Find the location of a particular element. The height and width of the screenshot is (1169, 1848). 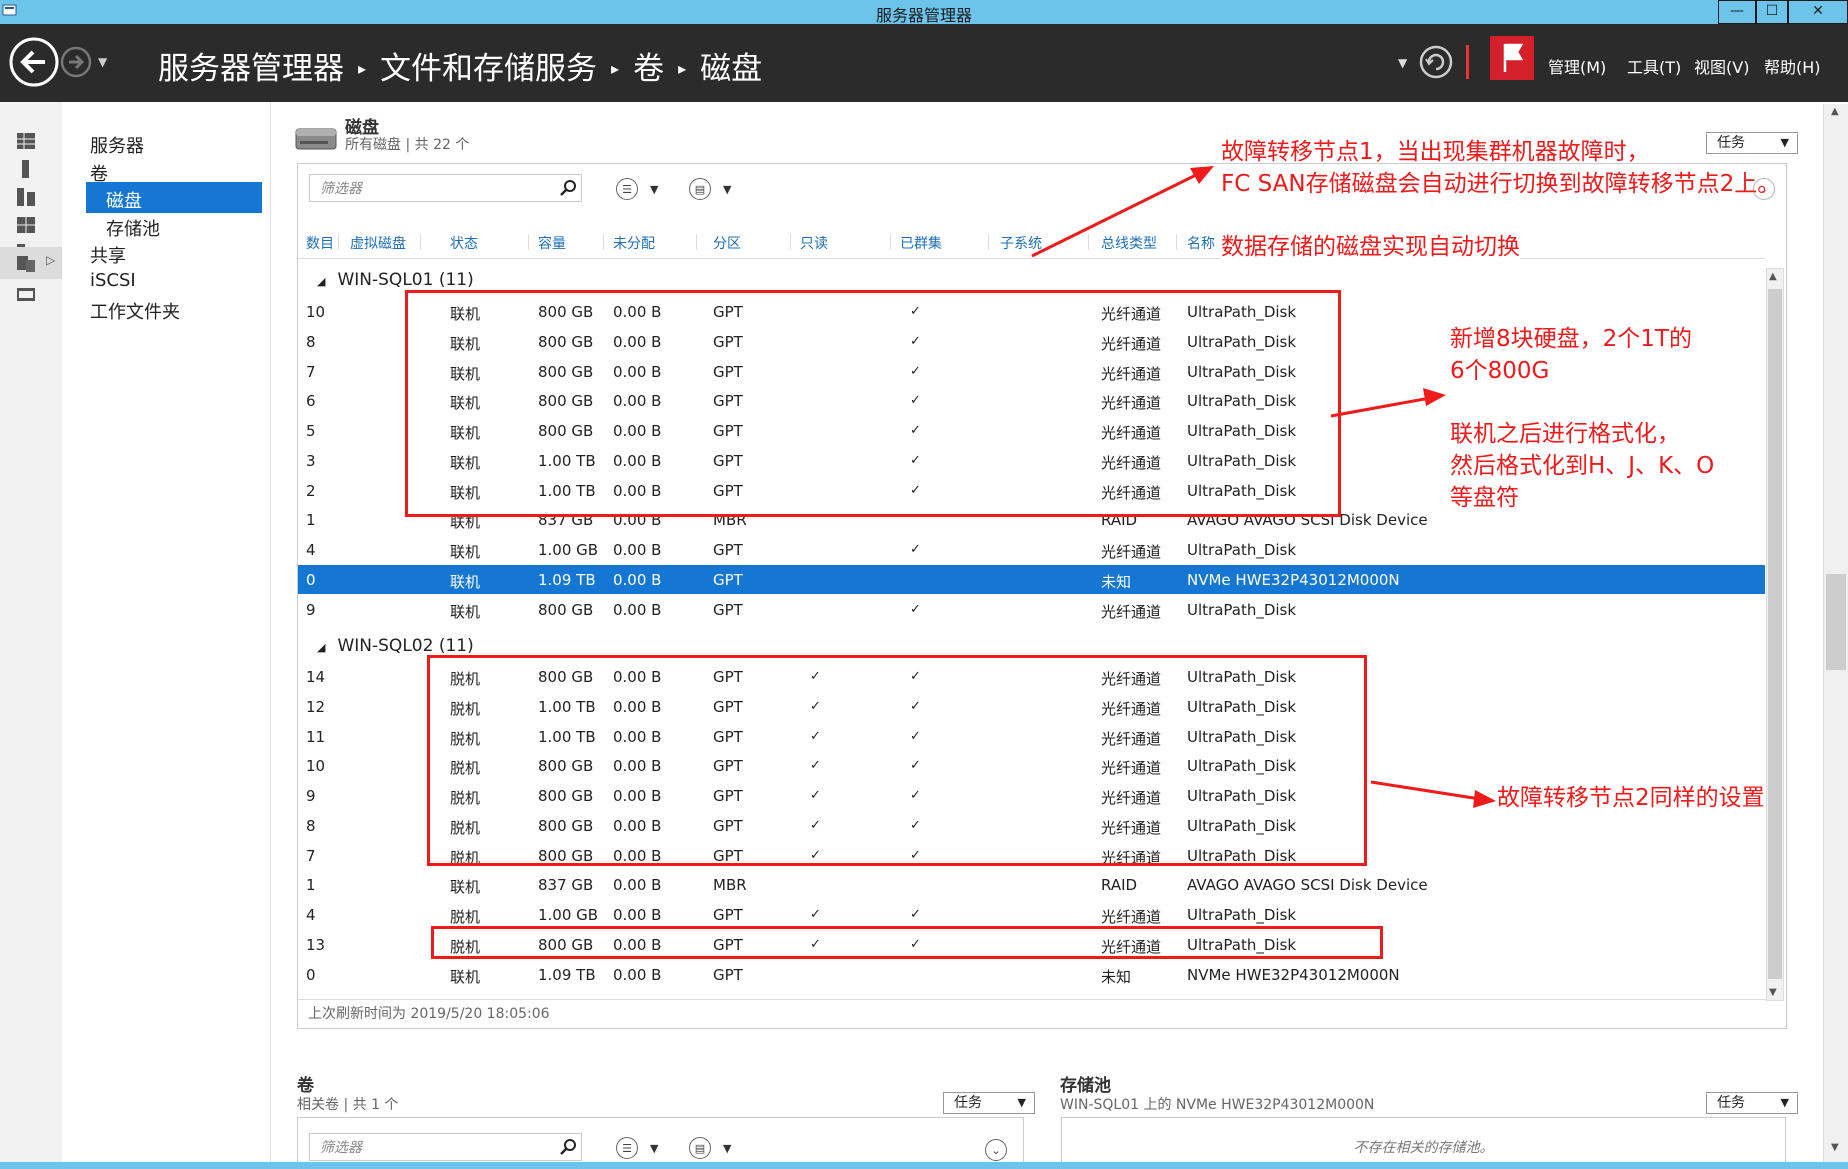

history-dropdown-icon: ▼ is located at coordinates (102, 62).